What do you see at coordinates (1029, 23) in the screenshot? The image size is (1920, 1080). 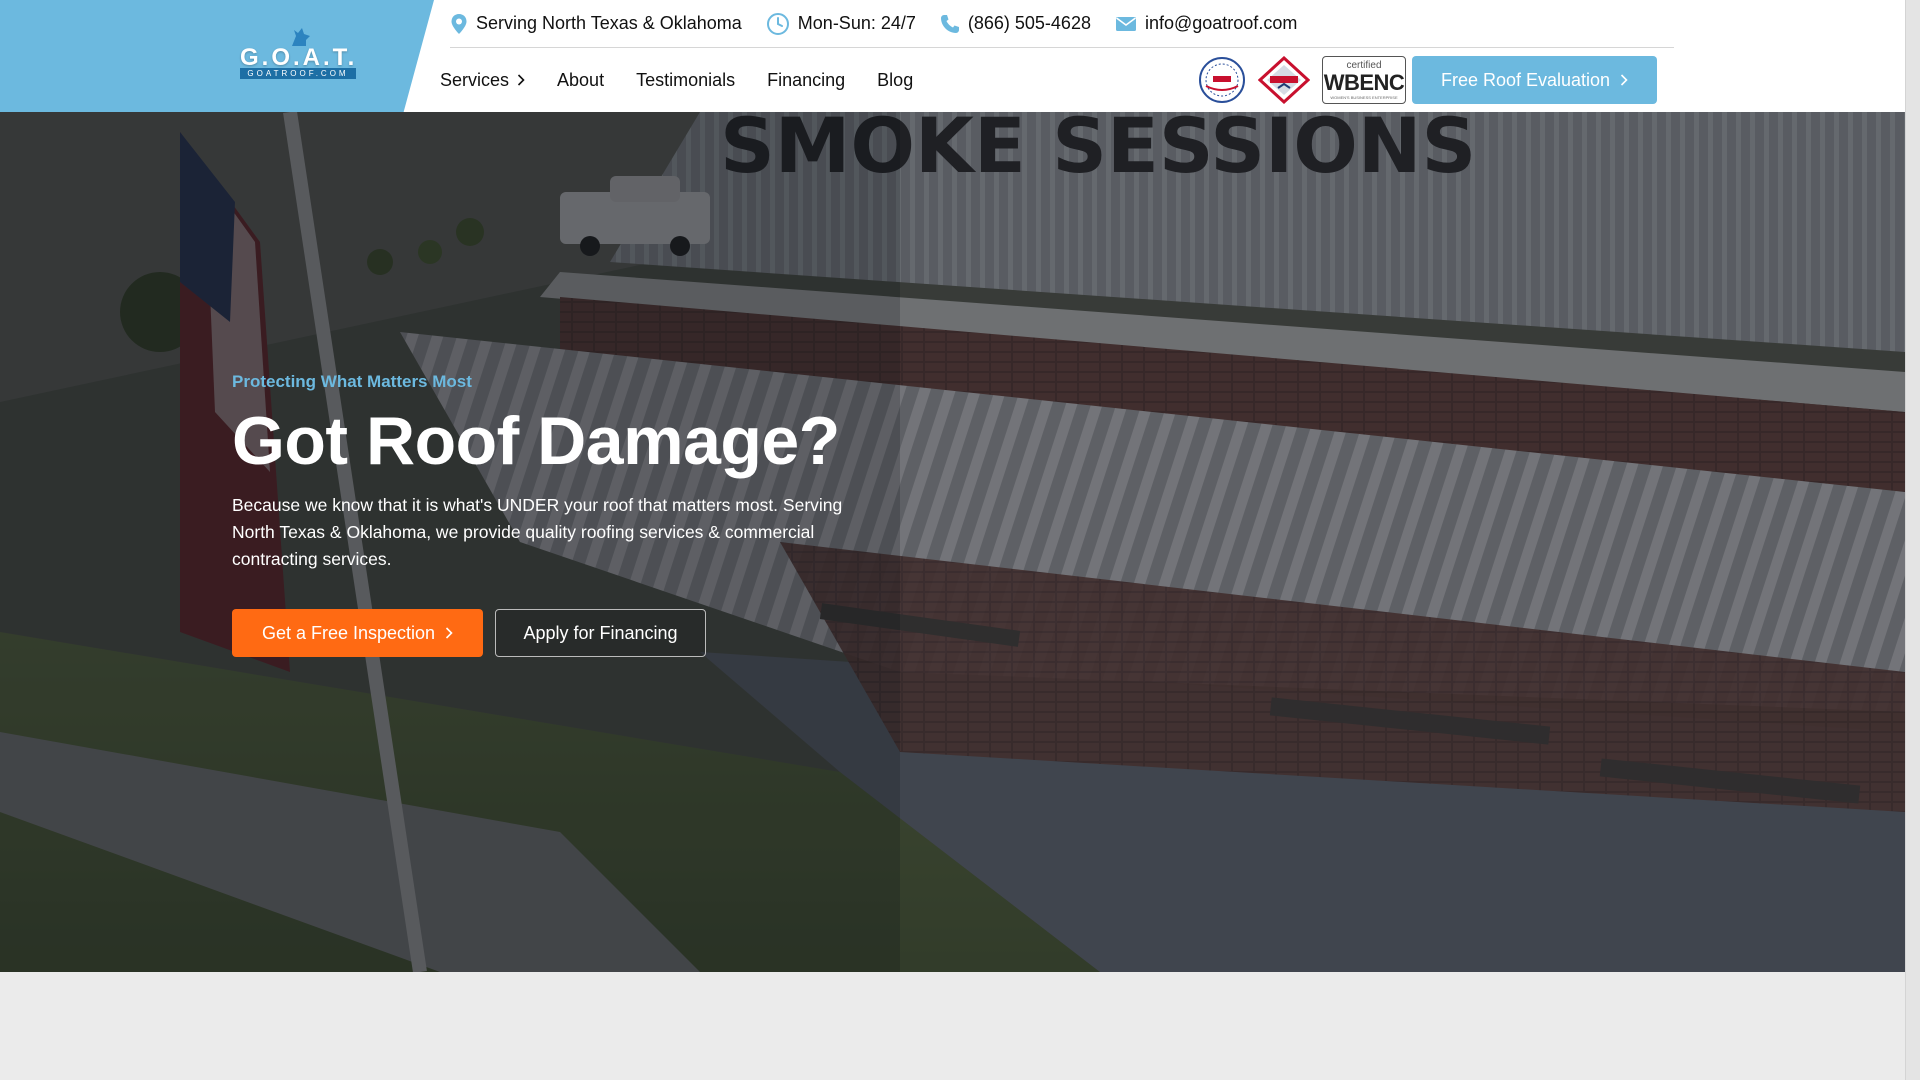 I see `phone-link: (866) 505-4628` at bounding box center [1029, 23].